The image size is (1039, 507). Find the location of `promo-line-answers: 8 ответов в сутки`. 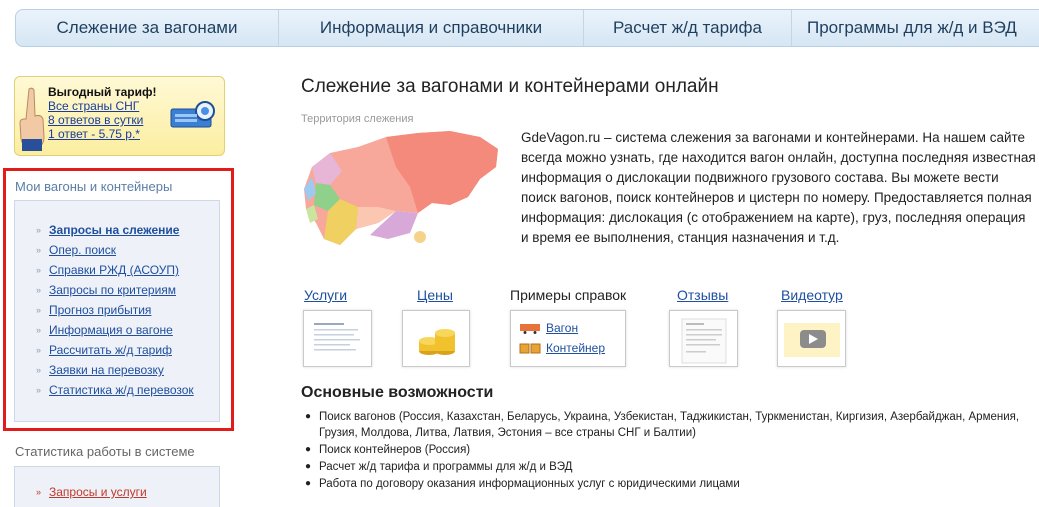

promo-line-answers: 8 ответов в сутки is located at coordinates (95, 120).